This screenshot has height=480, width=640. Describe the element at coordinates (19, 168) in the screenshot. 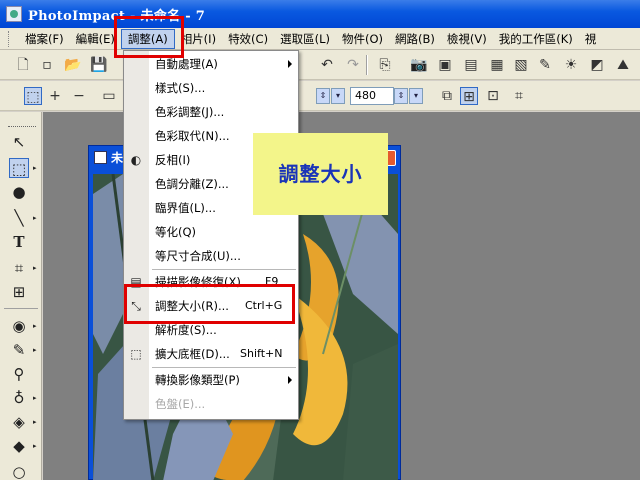

I see `selection-tool-icon: ⬚` at that location.